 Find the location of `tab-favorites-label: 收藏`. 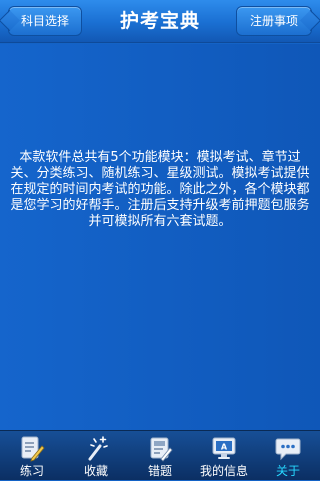

tab-favorites-label: 收藏 is located at coordinates (95, 471).